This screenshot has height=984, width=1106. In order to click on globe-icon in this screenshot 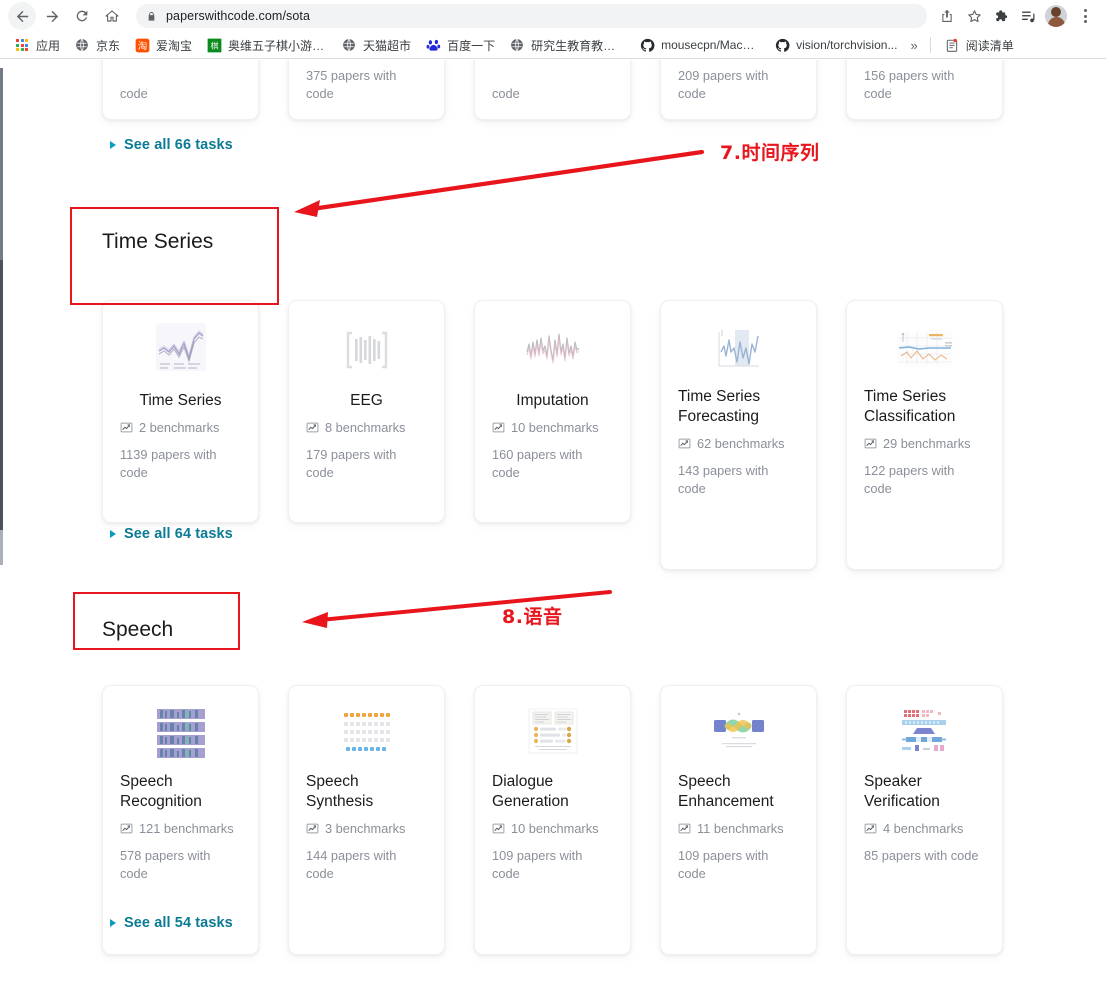, I will do `click(82, 45)`.